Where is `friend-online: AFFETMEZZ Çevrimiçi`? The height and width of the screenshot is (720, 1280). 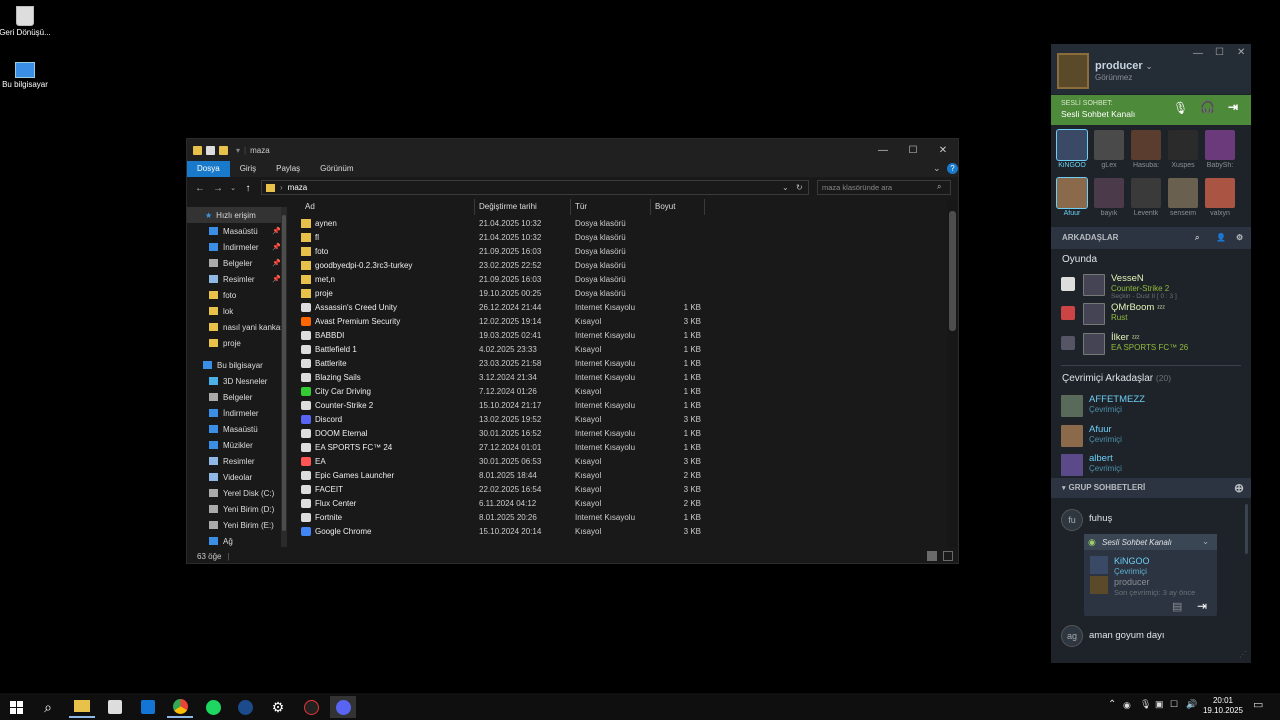 friend-online: AFFETMEZZ Çevrimiçi is located at coordinates (1153, 407).